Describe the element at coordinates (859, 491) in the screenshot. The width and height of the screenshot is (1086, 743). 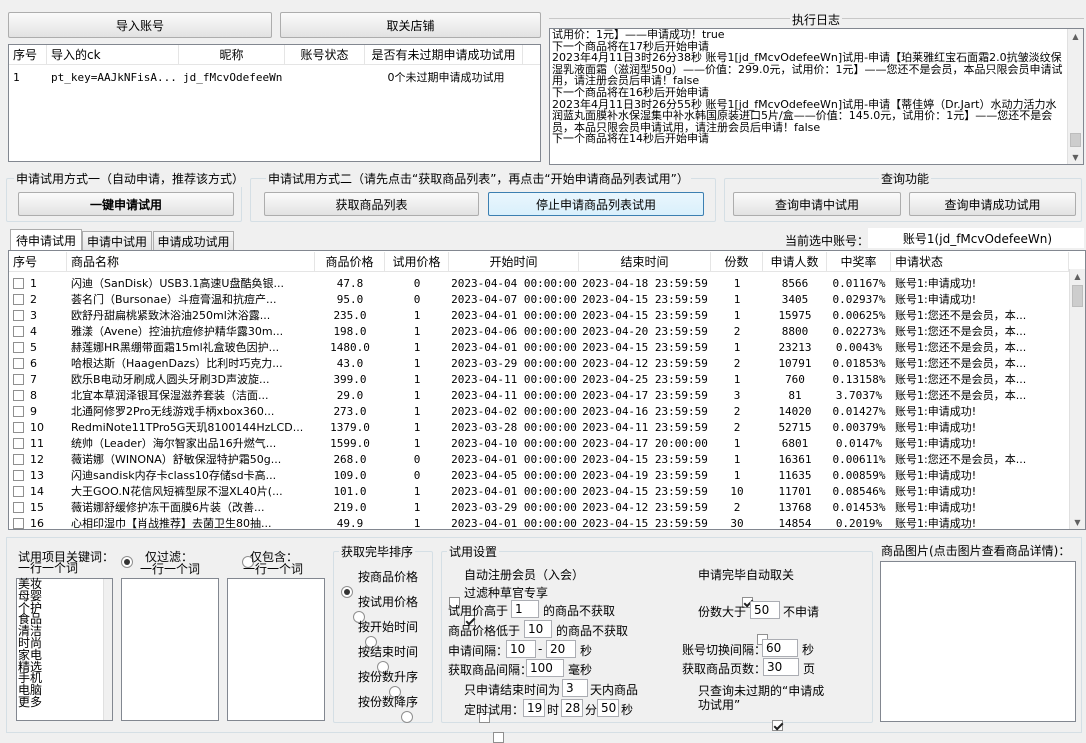
I see `cell-中奖率: 0.08546%` at that location.